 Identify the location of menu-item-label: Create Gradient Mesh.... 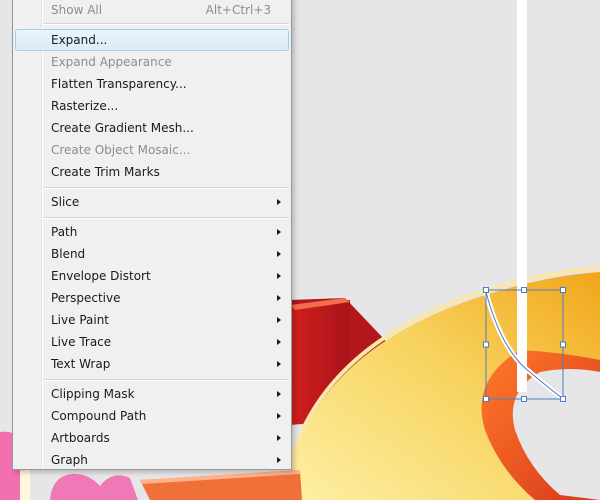
(122, 128).